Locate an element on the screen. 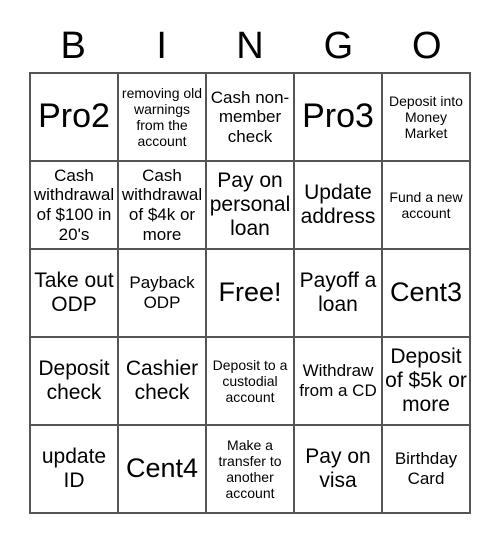 This screenshot has width=500, height=544. header-letter-i: I is located at coordinates (161, 46).